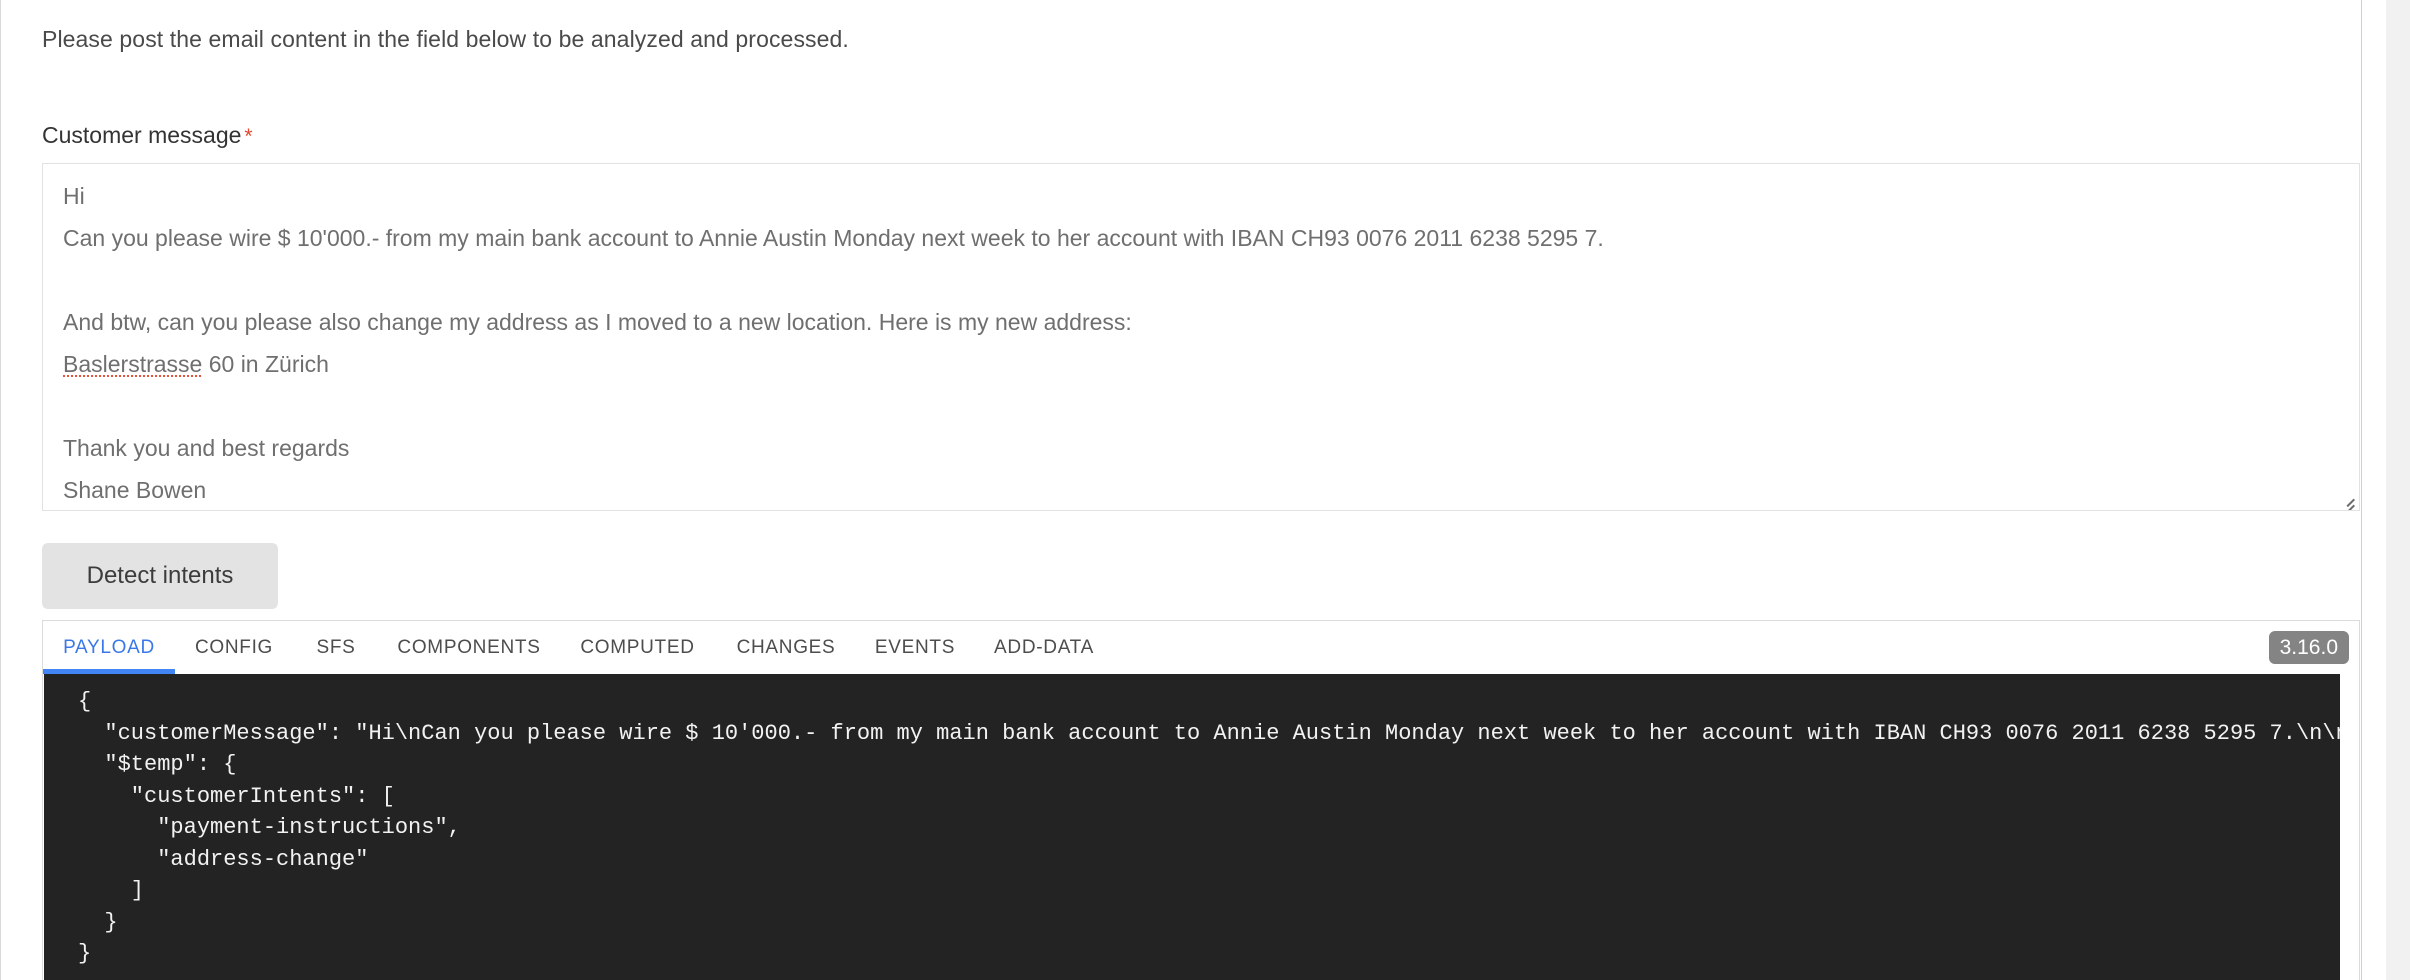  Describe the element at coordinates (2346, 498) in the screenshot. I see `textarea-resize-handle` at that location.